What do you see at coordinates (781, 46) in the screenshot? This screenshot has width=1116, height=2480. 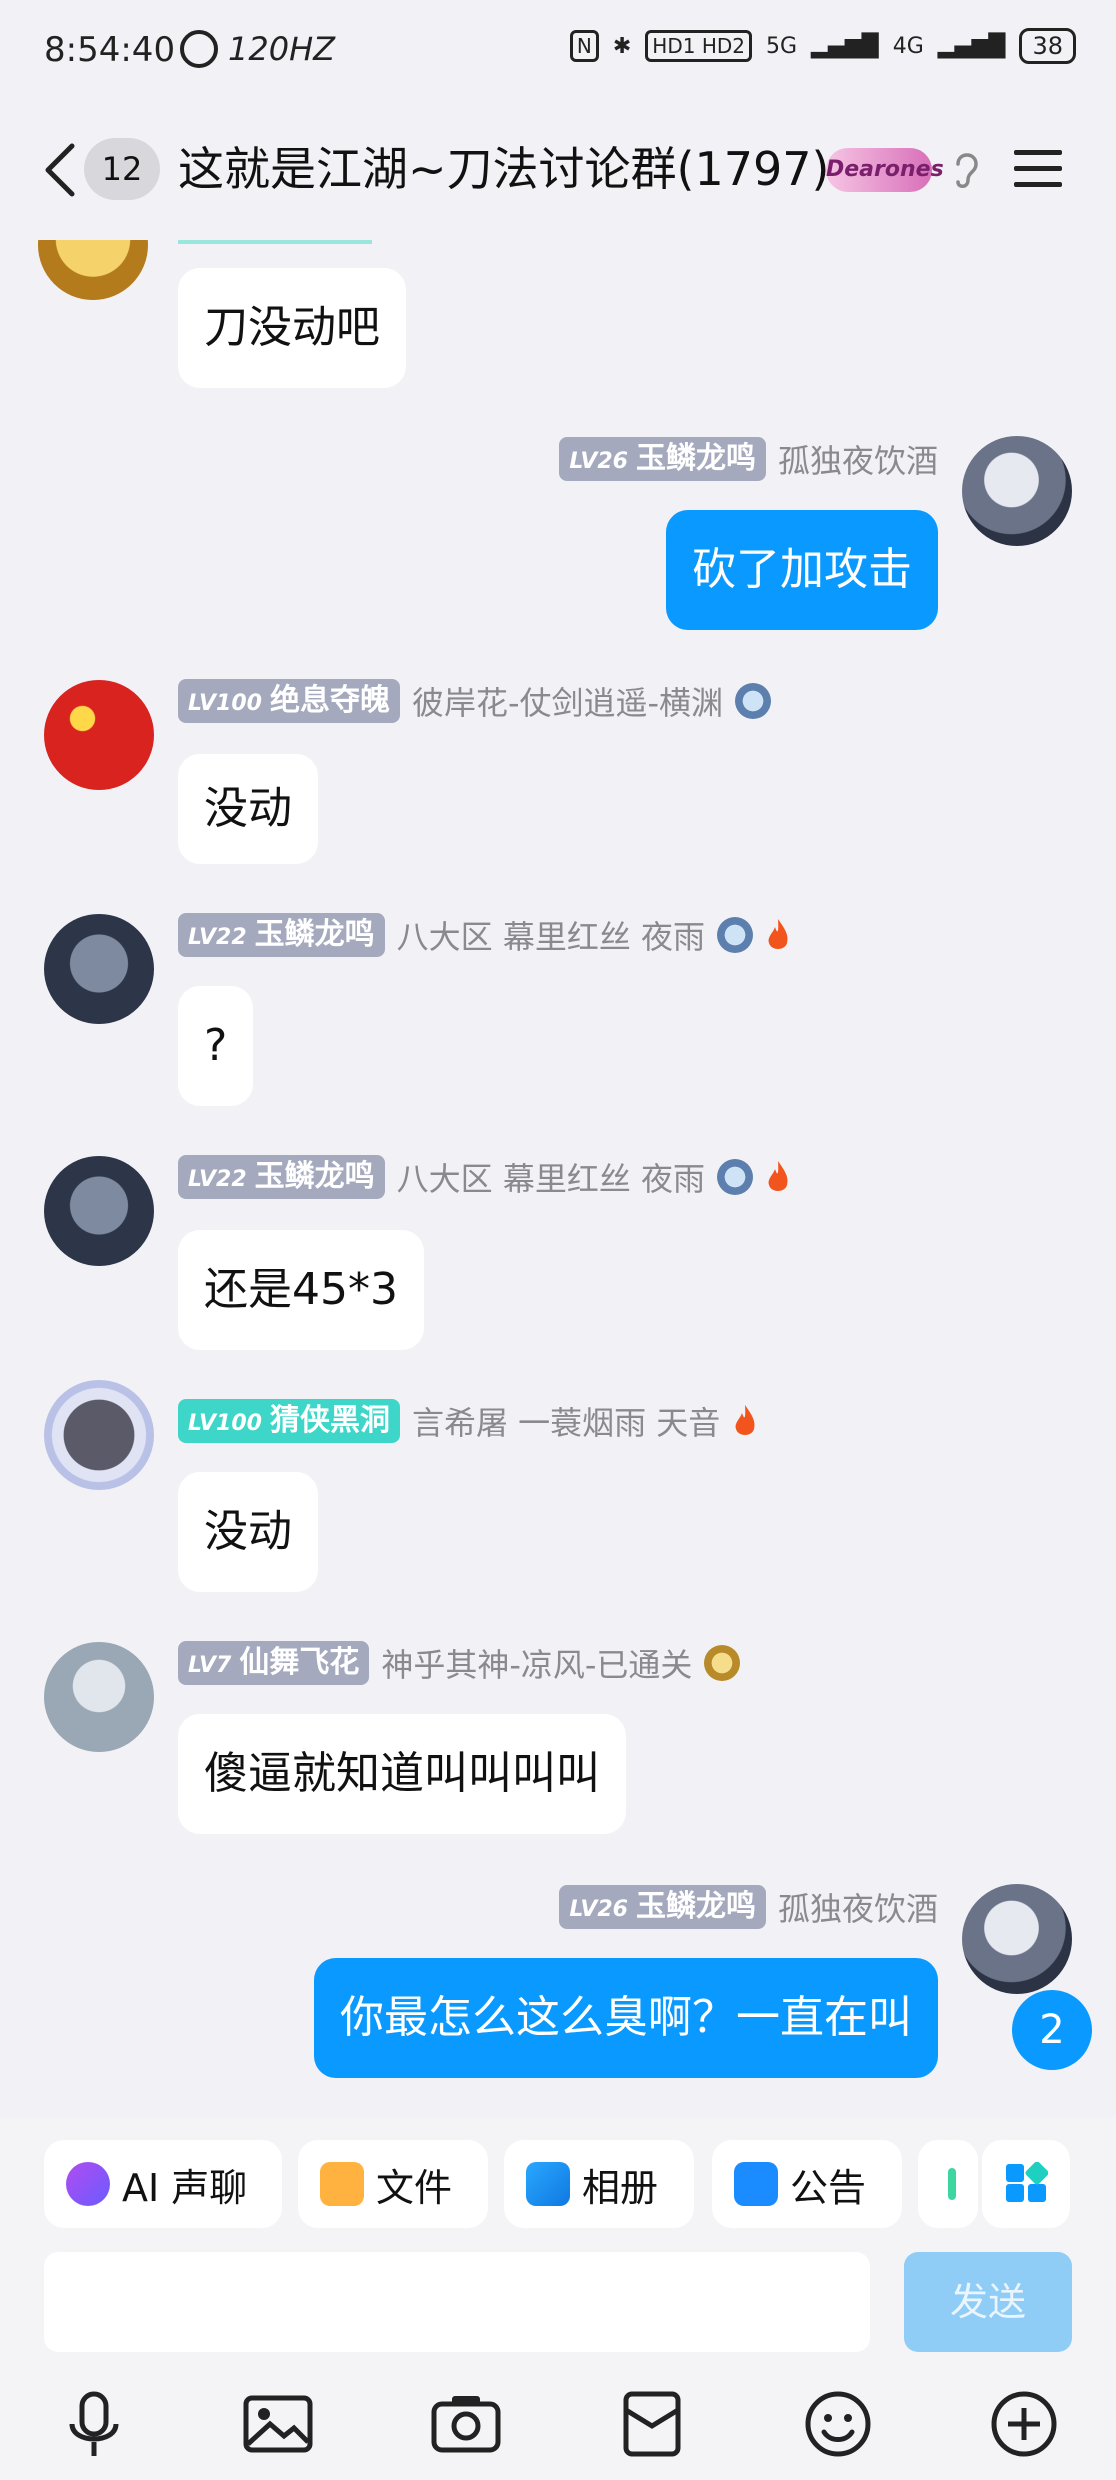 I see `signal-5g-icon: 5G` at bounding box center [781, 46].